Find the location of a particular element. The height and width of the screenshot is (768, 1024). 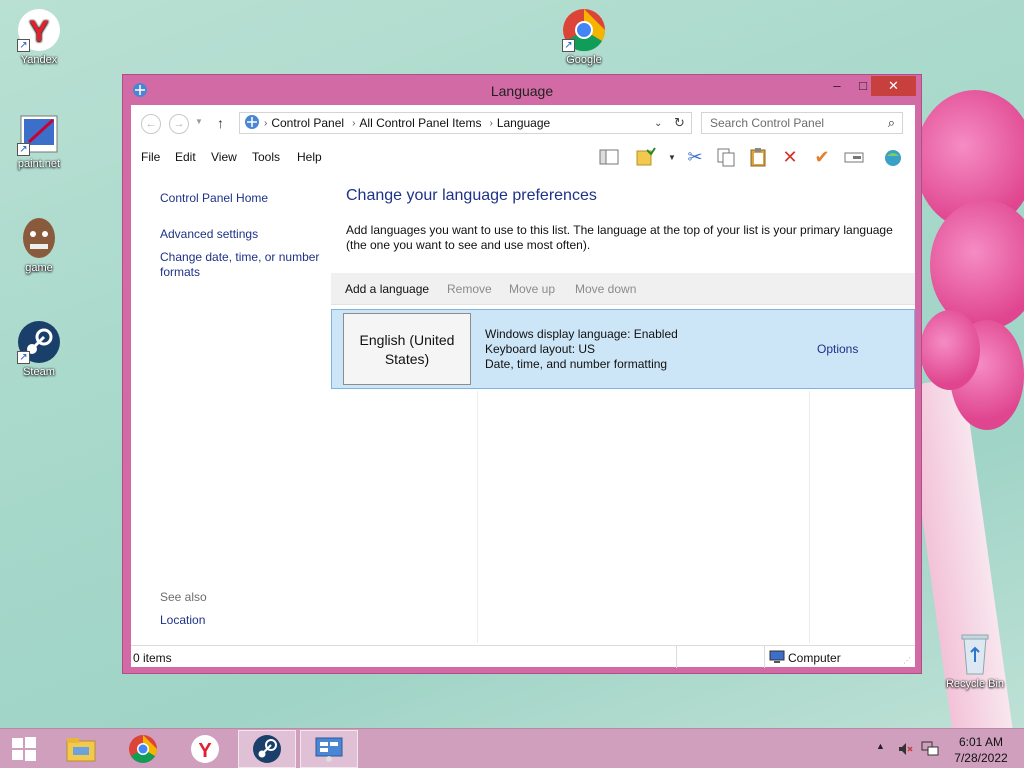

properties-check-icon: ✔ is located at coordinates (822, 157).